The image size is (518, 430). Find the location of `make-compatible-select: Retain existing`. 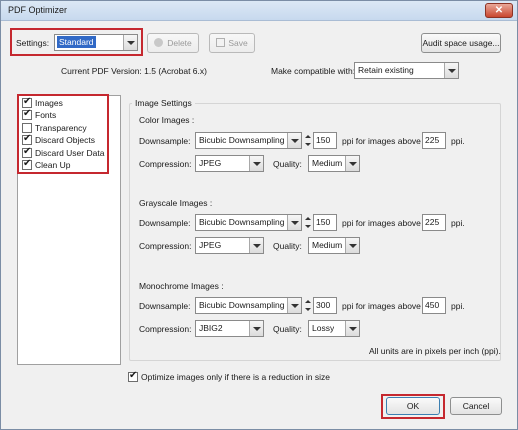

make-compatible-select: Retain existing is located at coordinates (406, 70).